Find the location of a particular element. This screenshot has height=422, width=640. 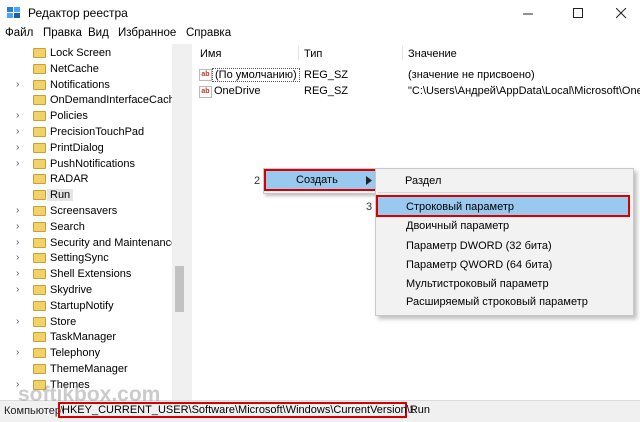

tree-item: Run is located at coordinates (86, 196).